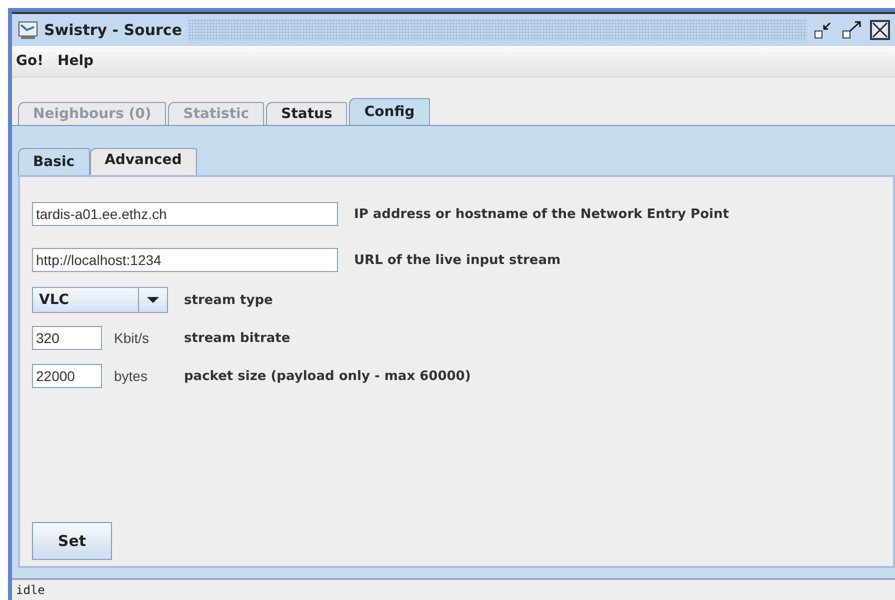 This screenshot has width=895, height=600. What do you see at coordinates (54, 161) in the screenshot?
I see `tab: Basic` at bounding box center [54, 161].